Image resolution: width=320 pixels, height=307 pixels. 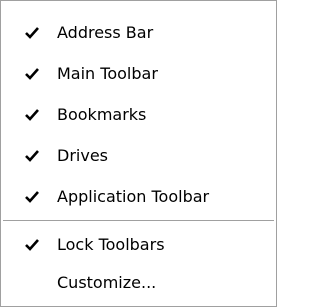 What do you see at coordinates (133, 196) in the screenshot?
I see `menu-item-label: Application Toolbar` at bounding box center [133, 196].